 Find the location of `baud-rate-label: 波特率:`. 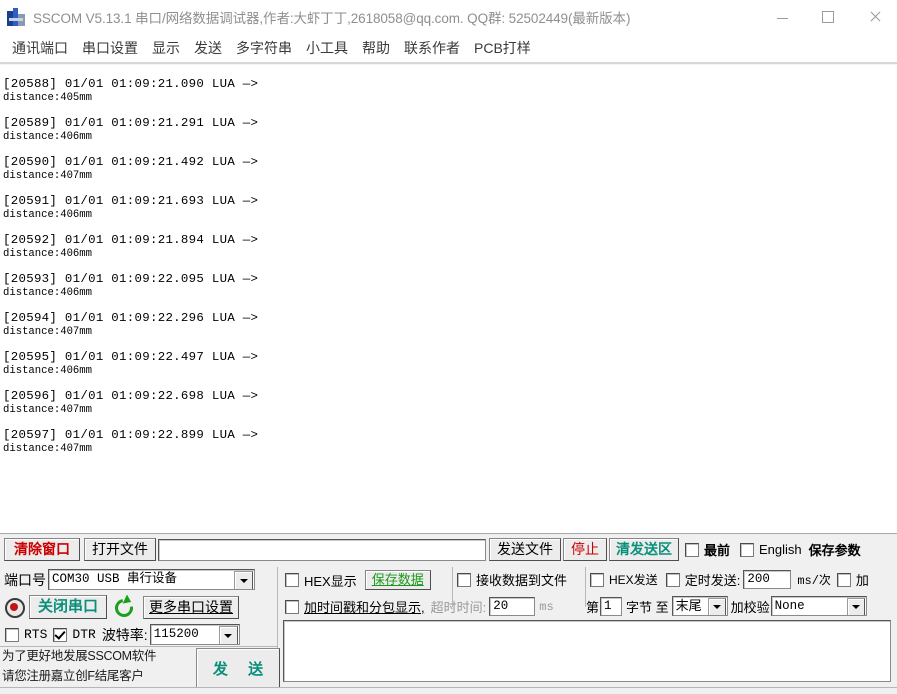

baud-rate-label: 波特率: is located at coordinates (124, 634).